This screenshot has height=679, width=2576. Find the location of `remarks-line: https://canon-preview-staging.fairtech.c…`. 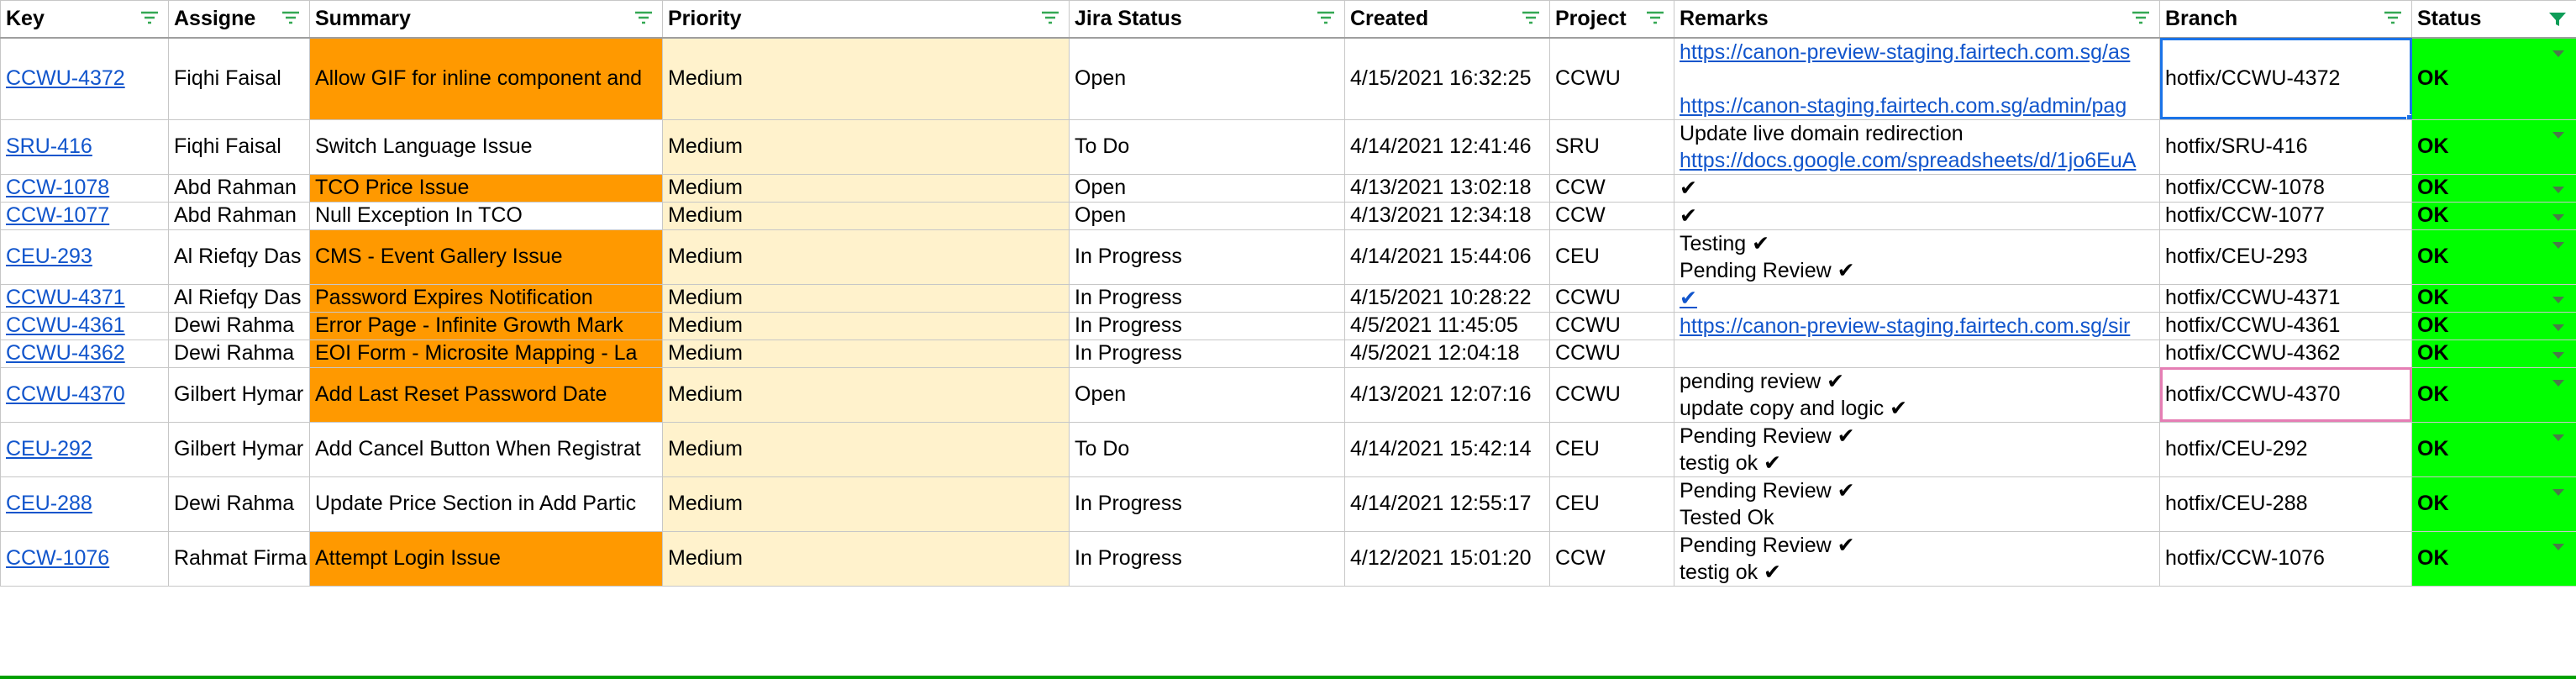

remarks-line: https://canon-preview-staging.fairtech.c… is located at coordinates (1917, 52).